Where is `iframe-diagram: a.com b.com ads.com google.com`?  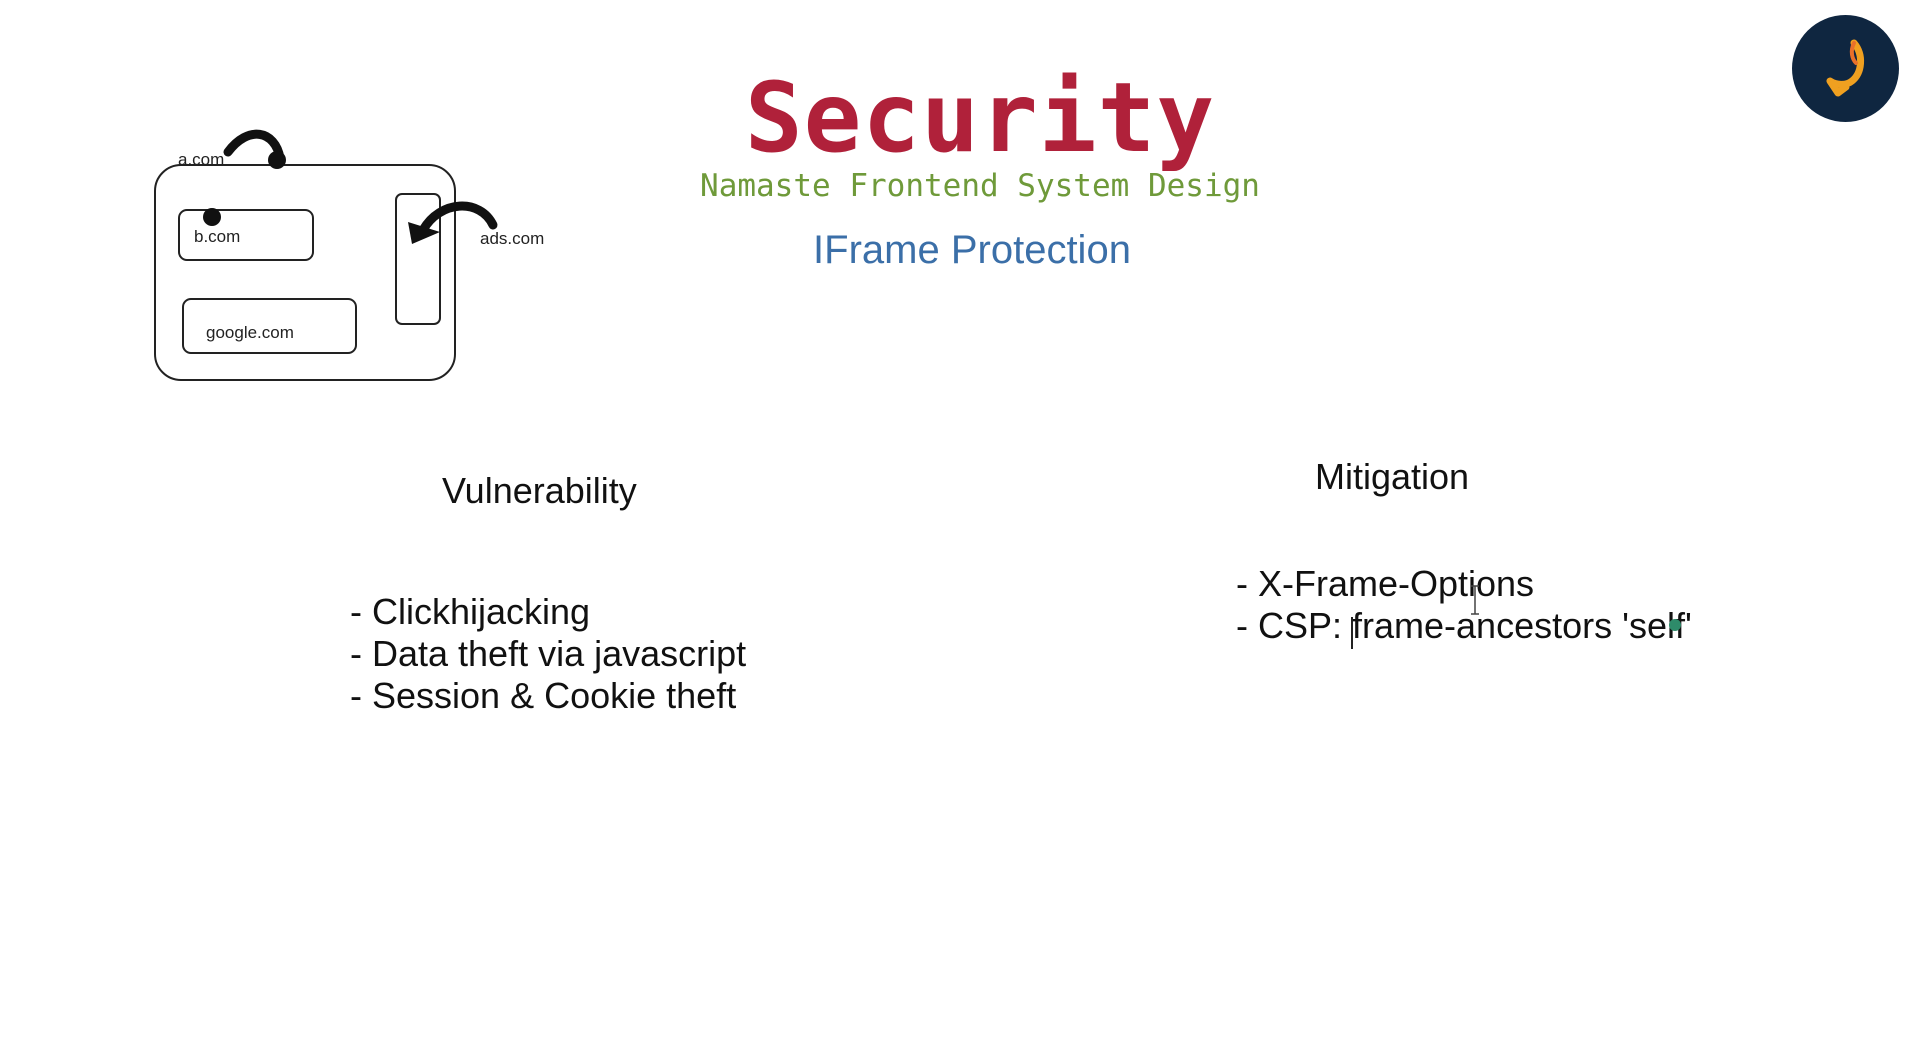 iframe-diagram: a.com b.com ads.com google.com is located at coordinates (349, 255).